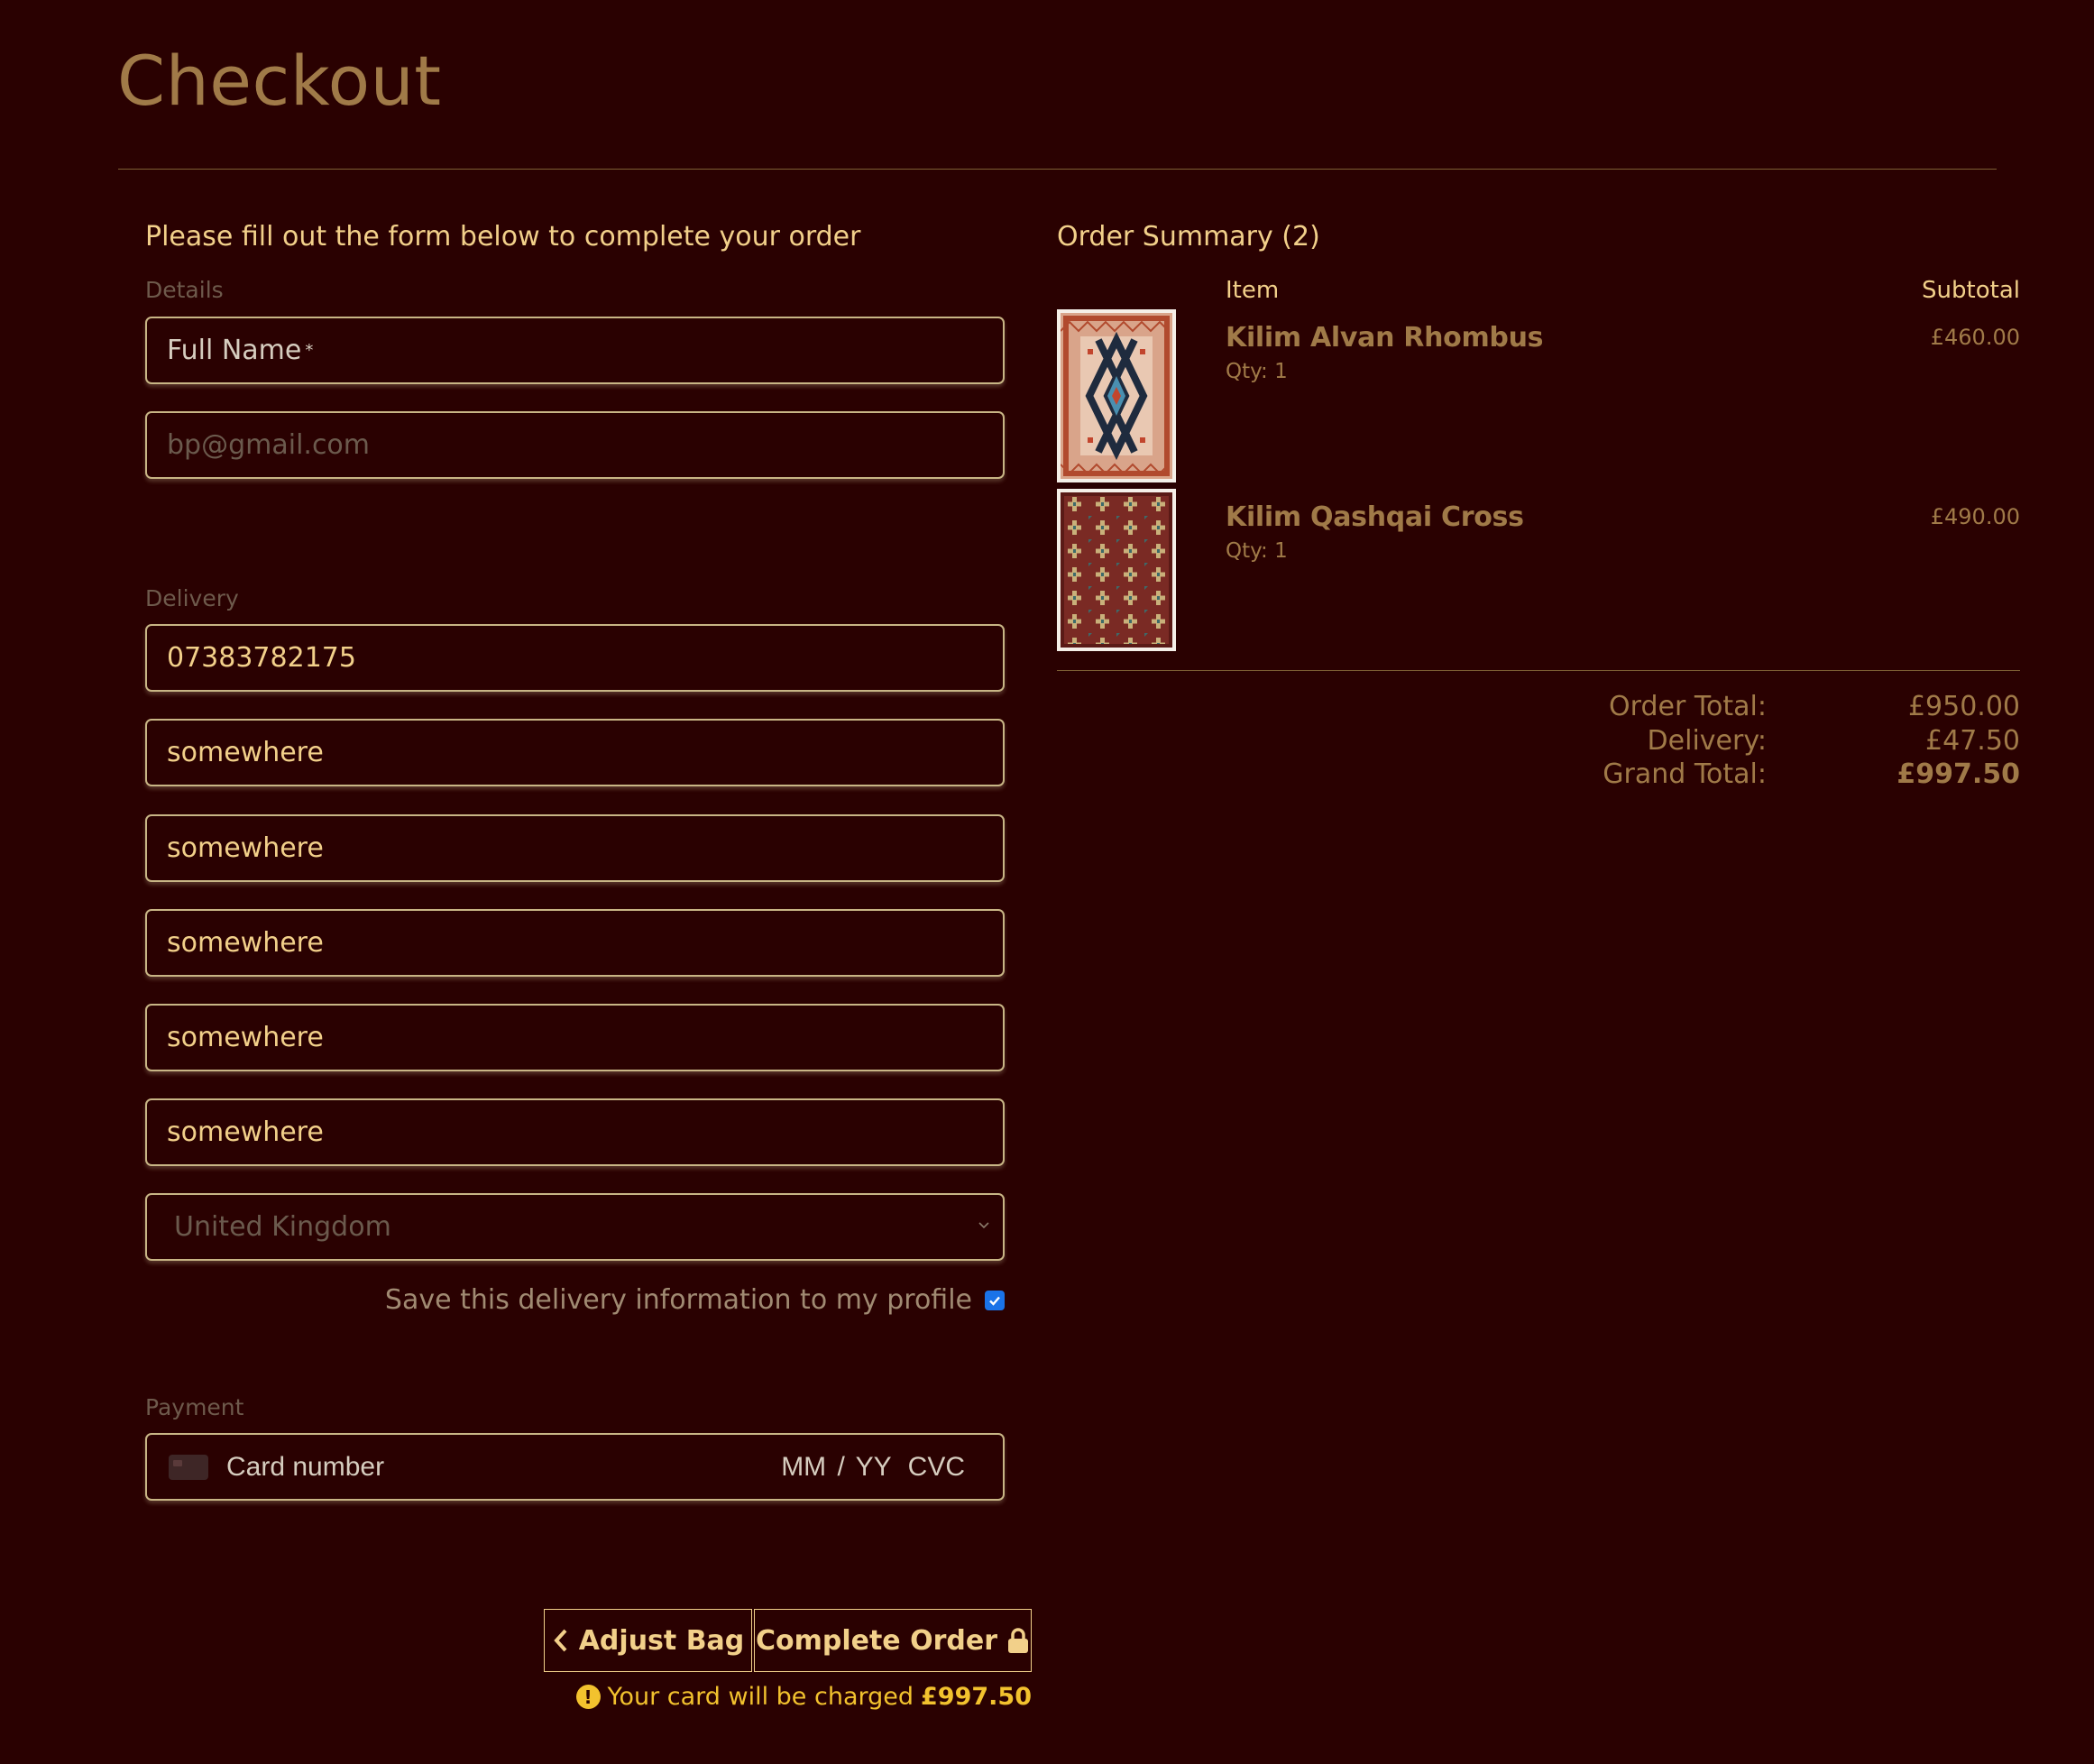 This screenshot has width=2094, height=1764. I want to click on kilim-alvan-rhombus-image, so click(1116, 395).